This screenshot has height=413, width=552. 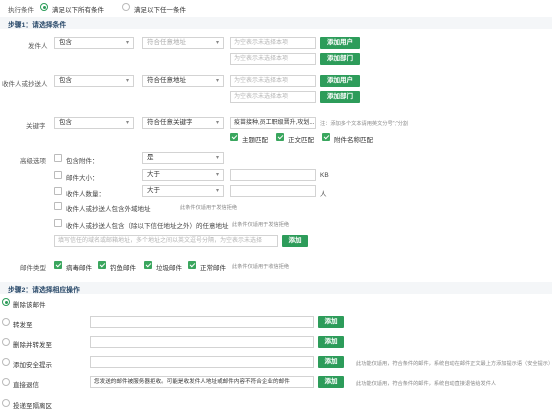 What do you see at coordinates (160, 10) in the screenshot?
I see `radio-match-any-label: 满足以下任一条件` at bounding box center [160, 10].